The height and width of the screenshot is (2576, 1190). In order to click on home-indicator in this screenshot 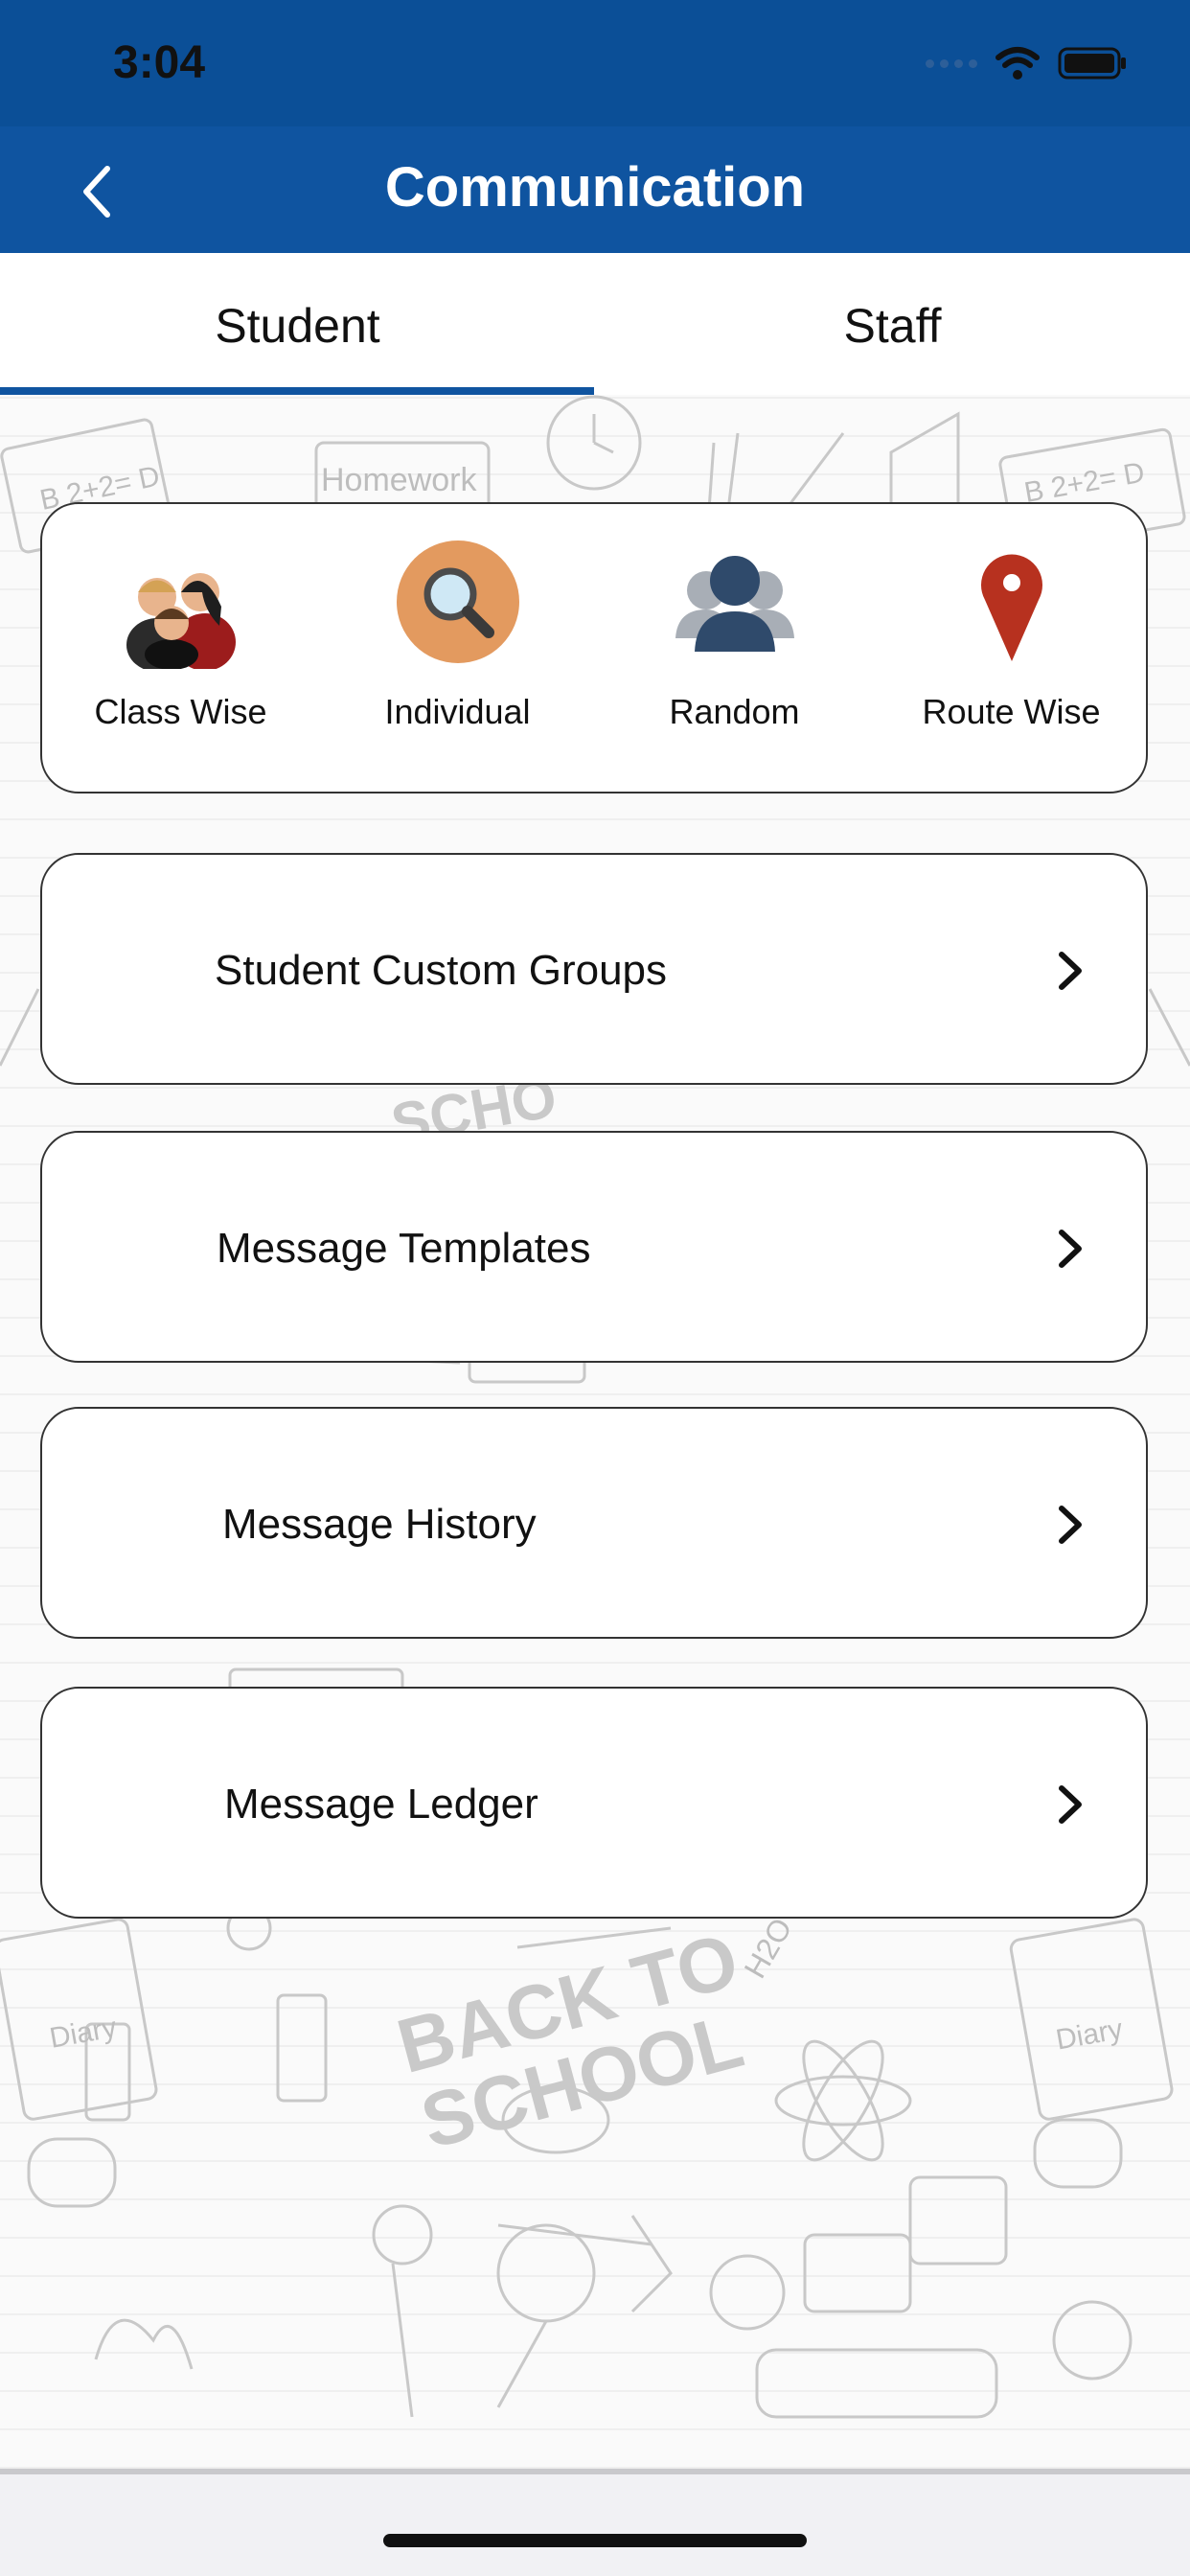, I will do `click(595, 2540)`.